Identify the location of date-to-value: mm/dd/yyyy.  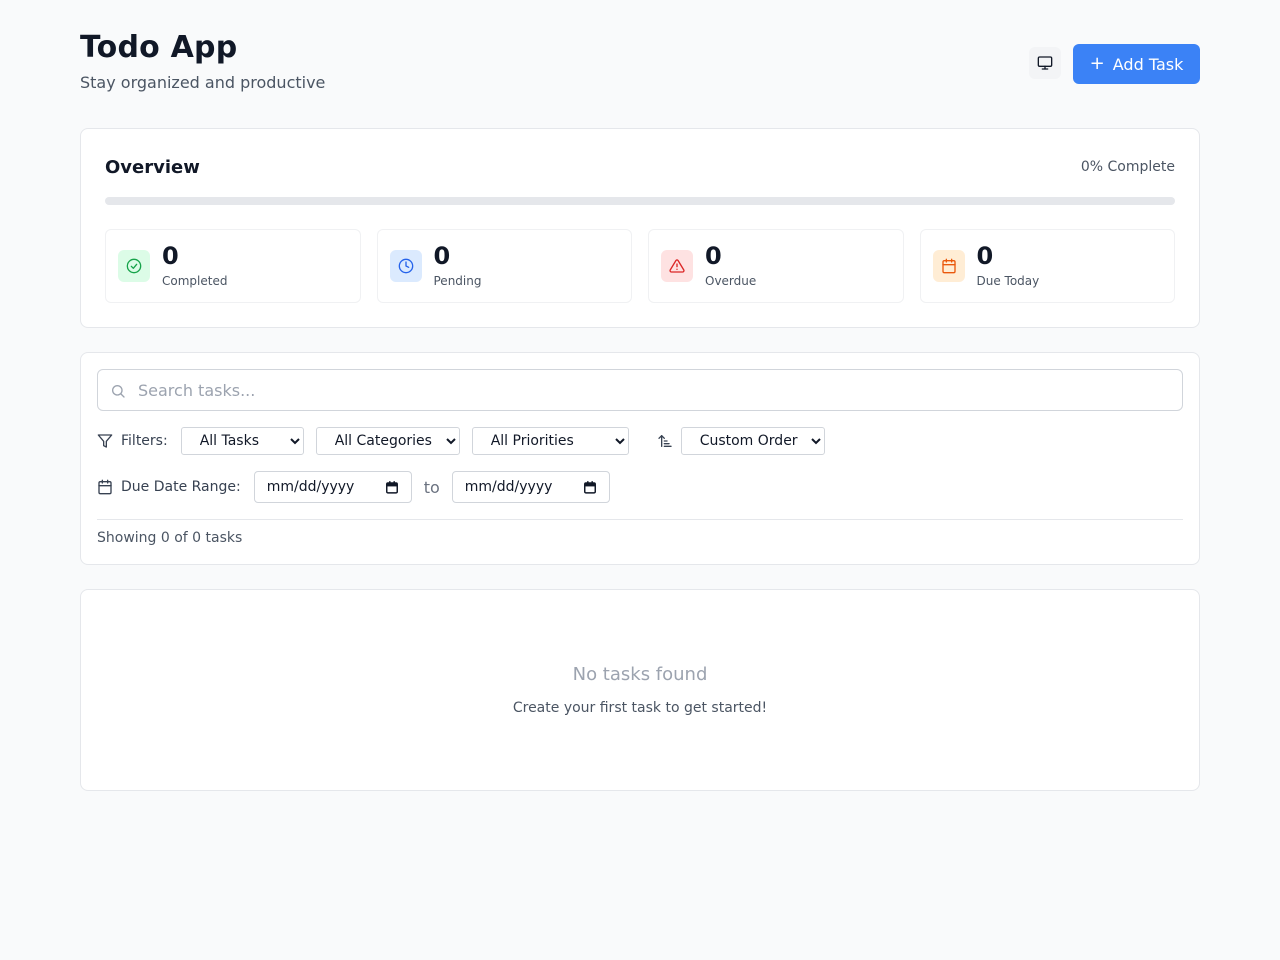
(508, 487).